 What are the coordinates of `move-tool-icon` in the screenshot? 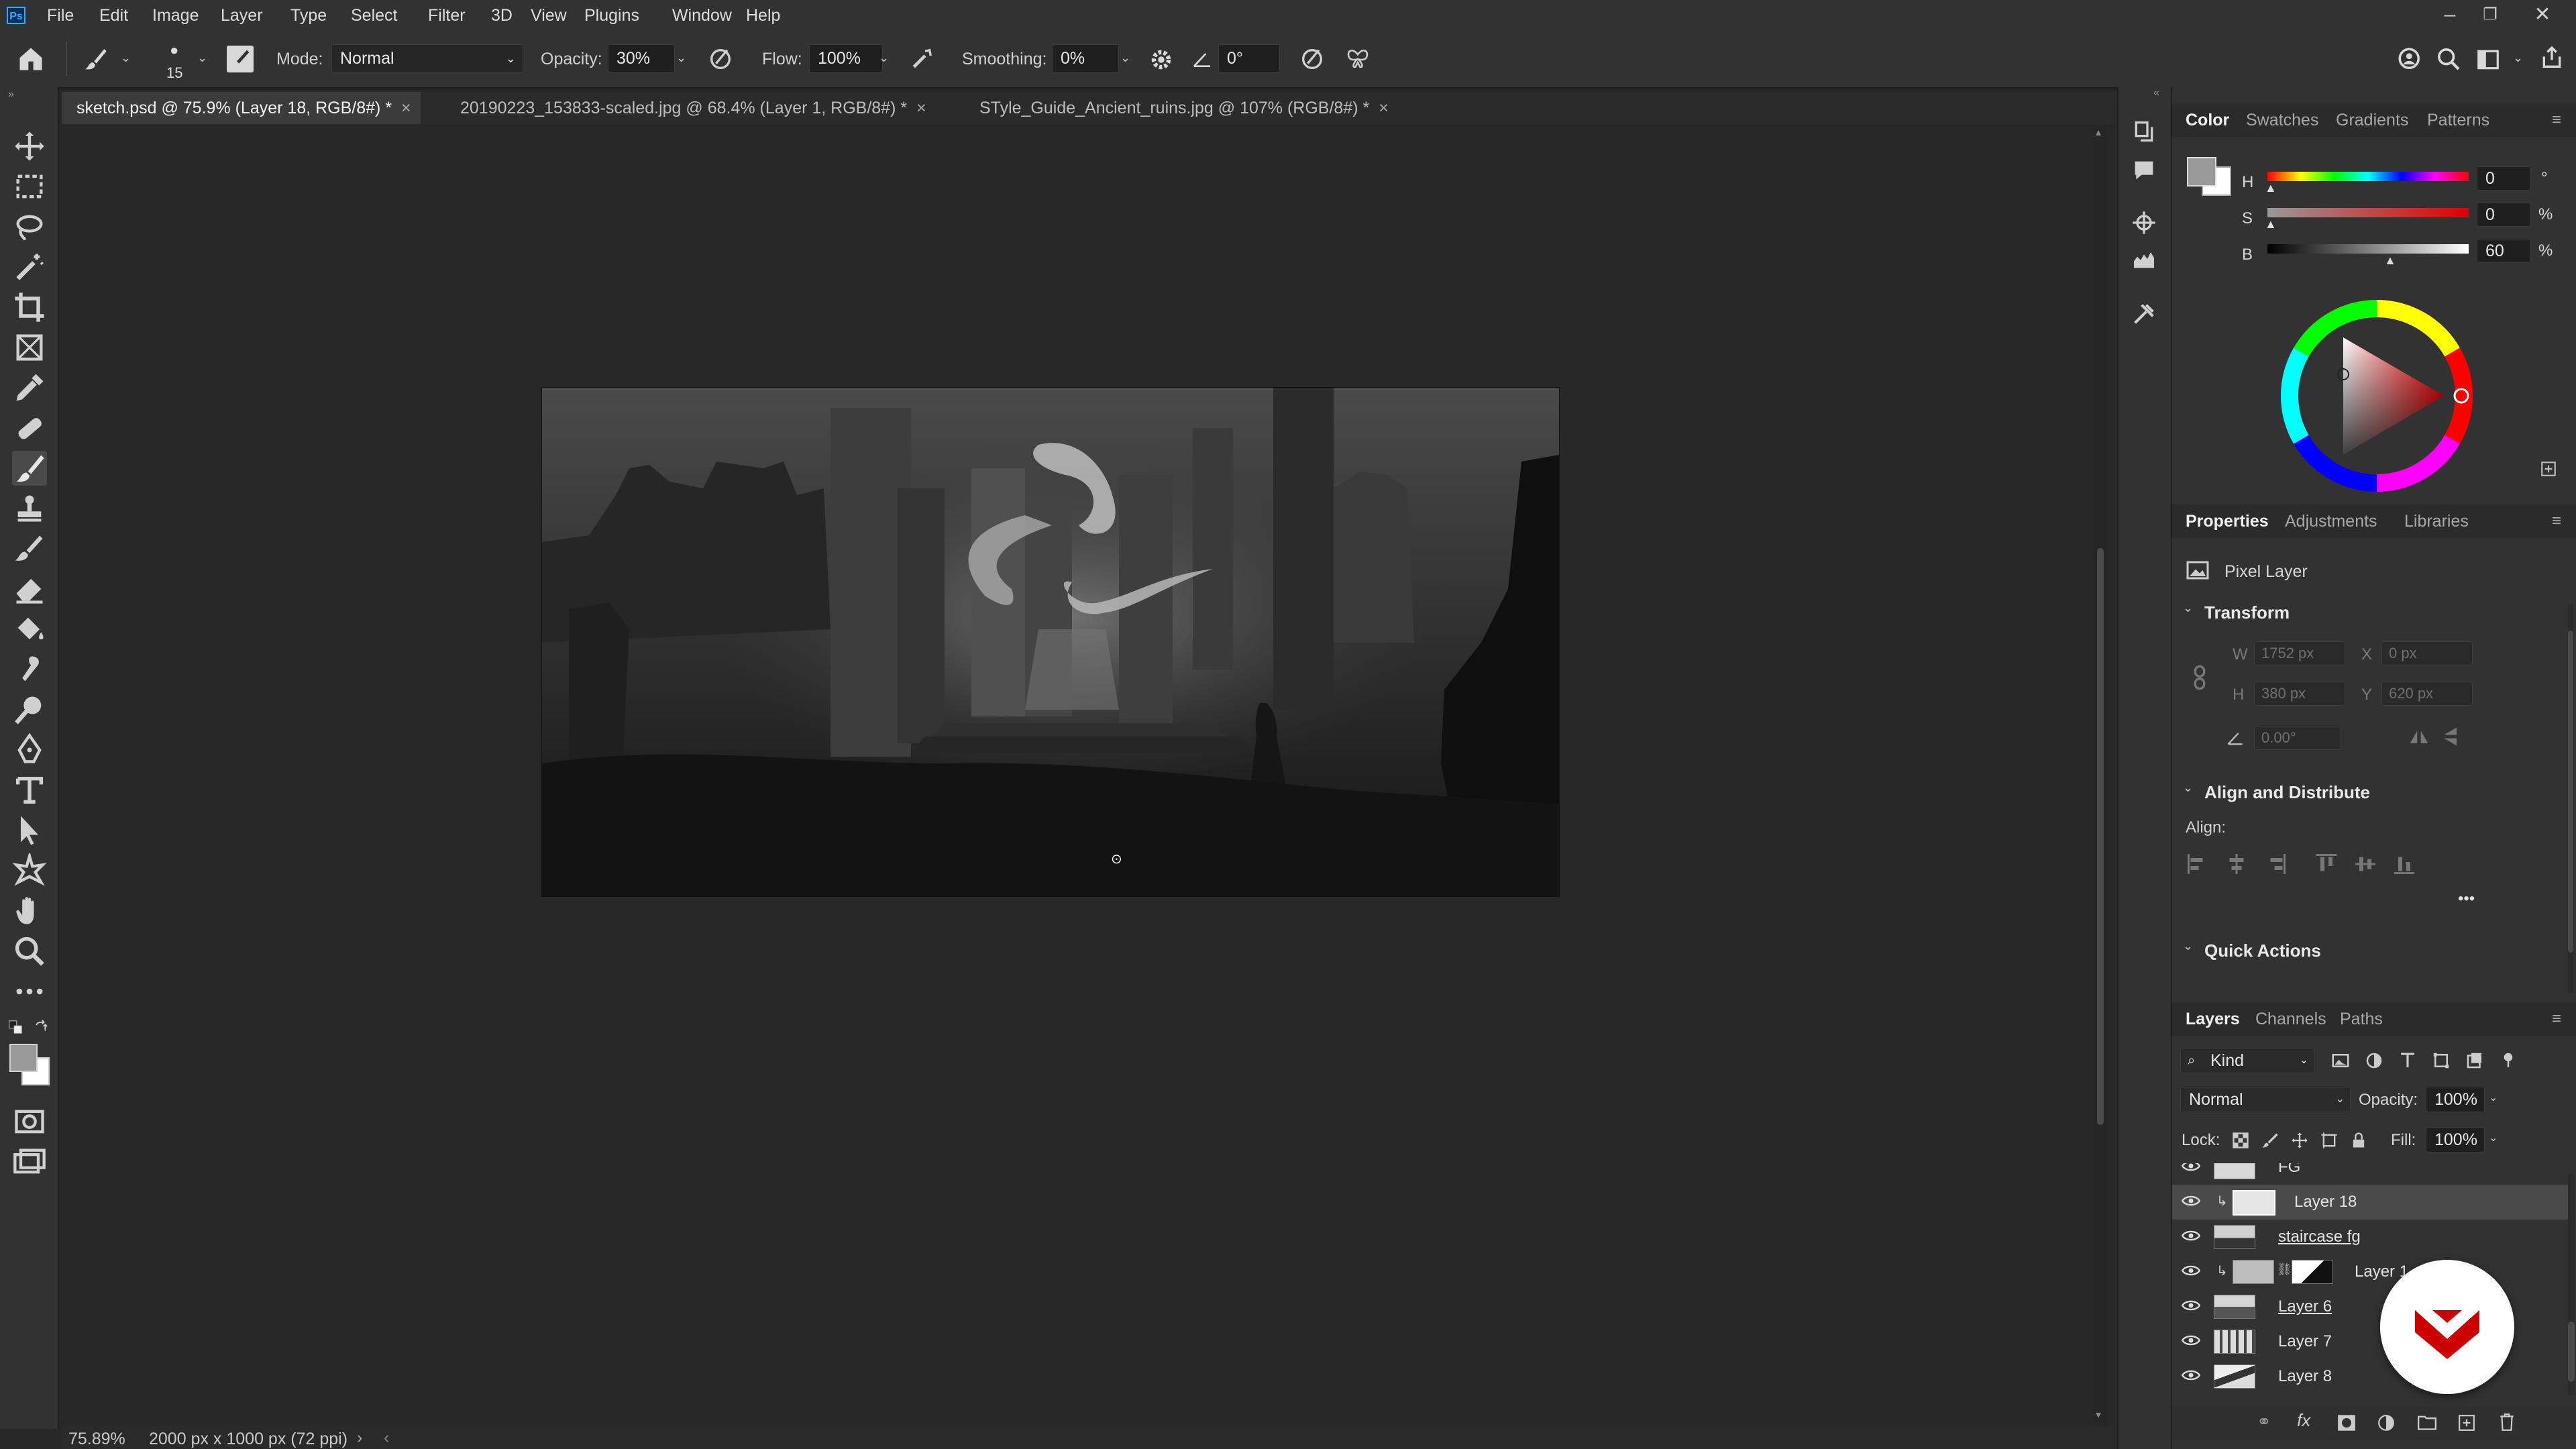 It's located at (29, 146).